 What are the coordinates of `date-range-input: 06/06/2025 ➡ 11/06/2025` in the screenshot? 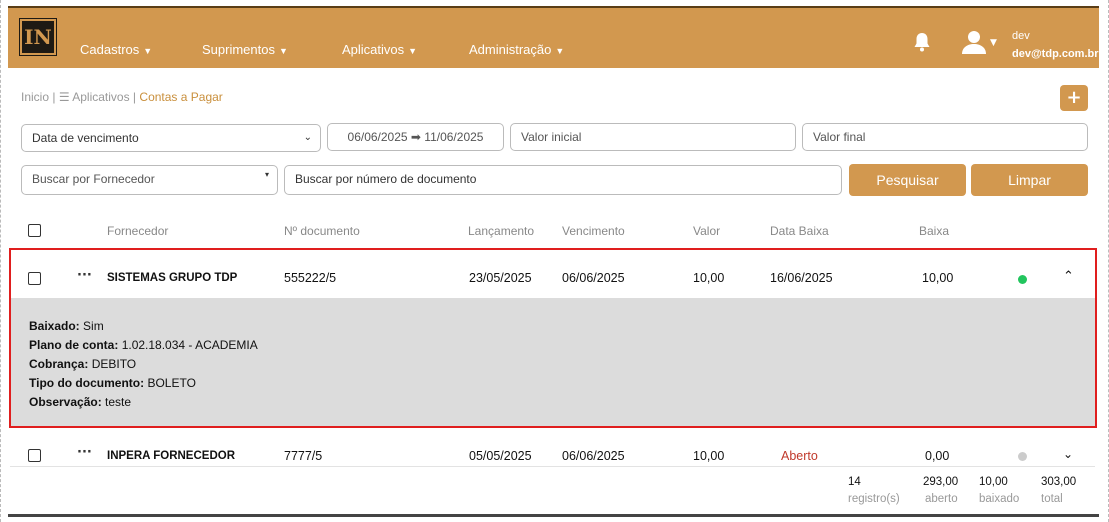 It's located at (415, 137).